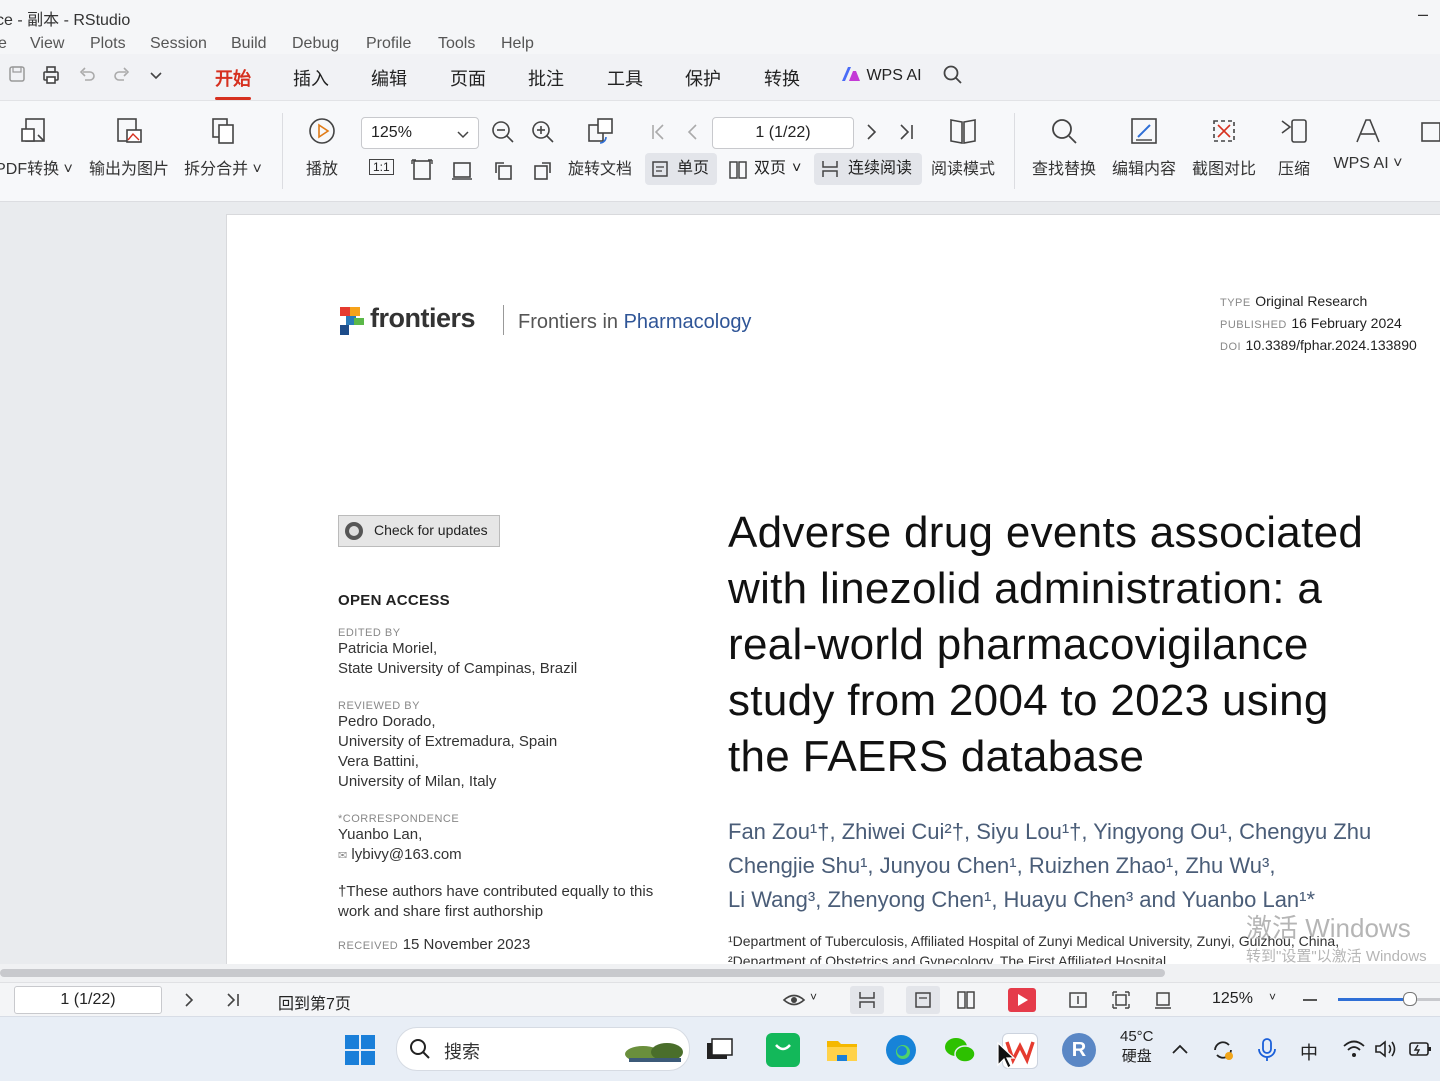  I want to click on zoom-select: 125%, so click(420, 133).